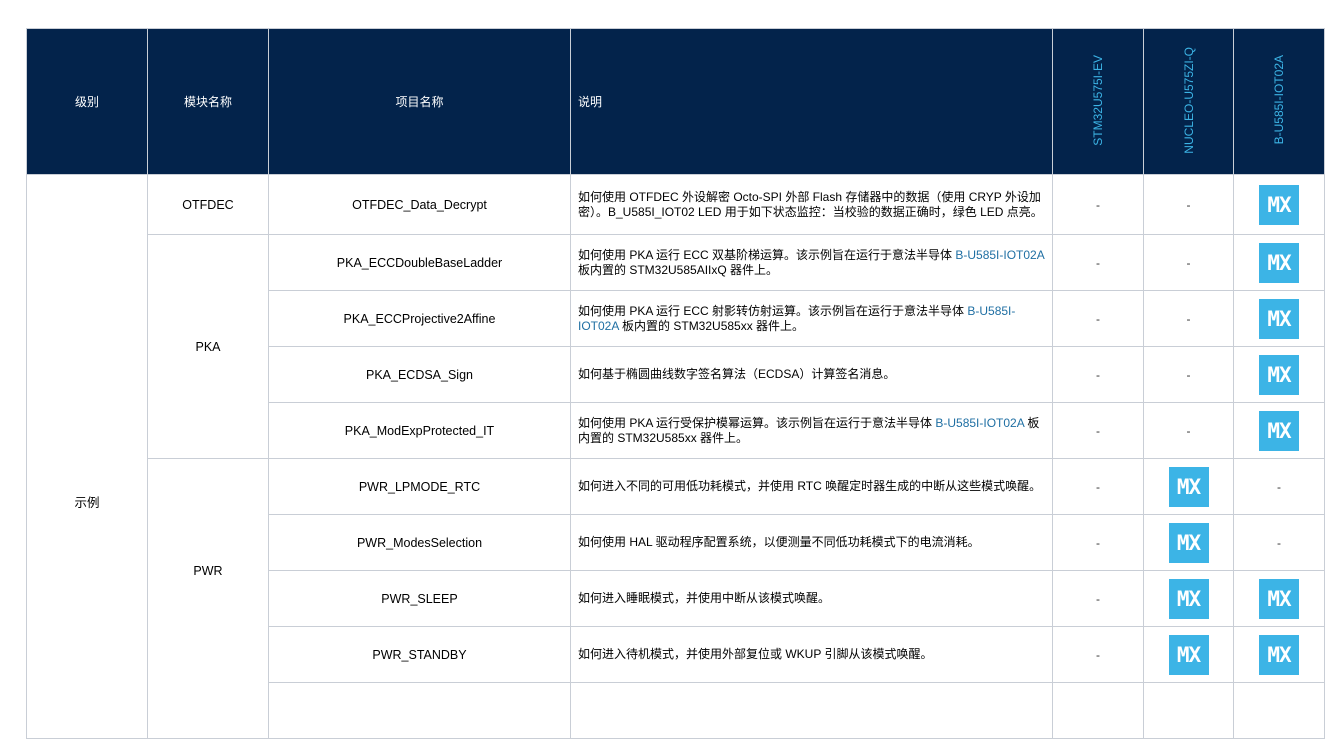 Image resolution: width=1339 pixels, height=739 pixels. I want to click on module-cell: OTFDEC, so click(208, 204).